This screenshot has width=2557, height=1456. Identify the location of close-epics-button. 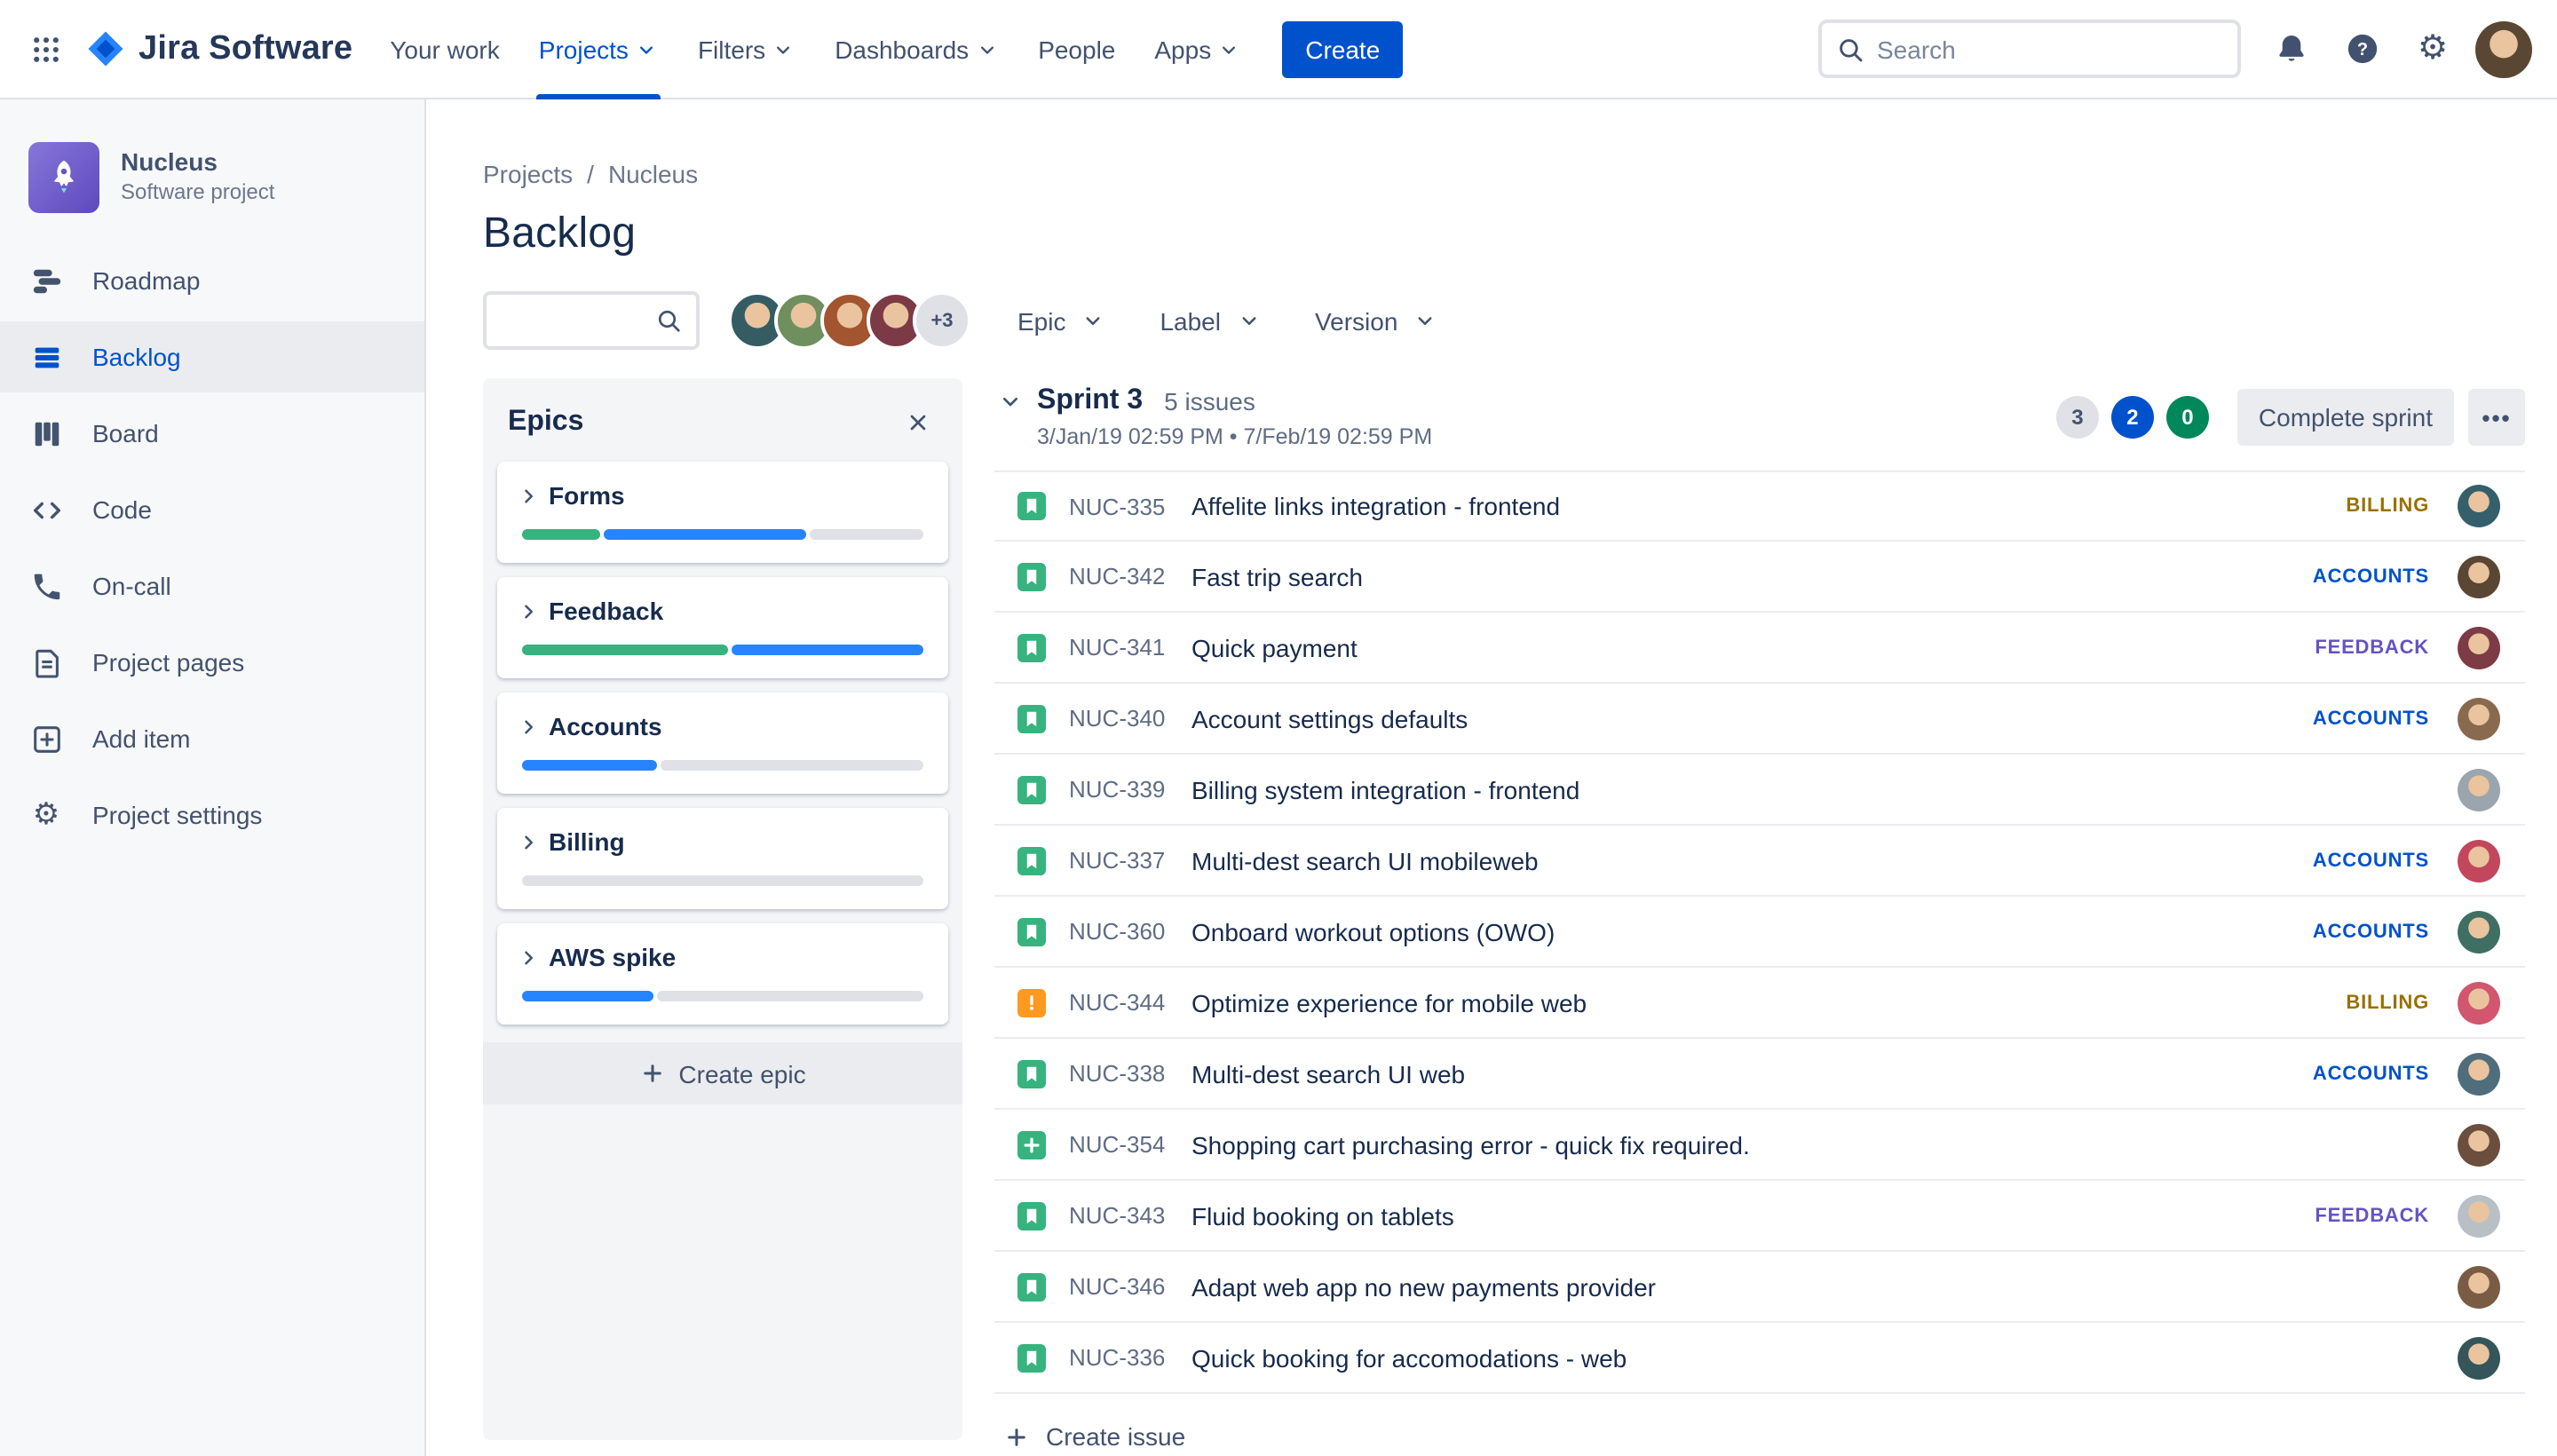
(918, 422).